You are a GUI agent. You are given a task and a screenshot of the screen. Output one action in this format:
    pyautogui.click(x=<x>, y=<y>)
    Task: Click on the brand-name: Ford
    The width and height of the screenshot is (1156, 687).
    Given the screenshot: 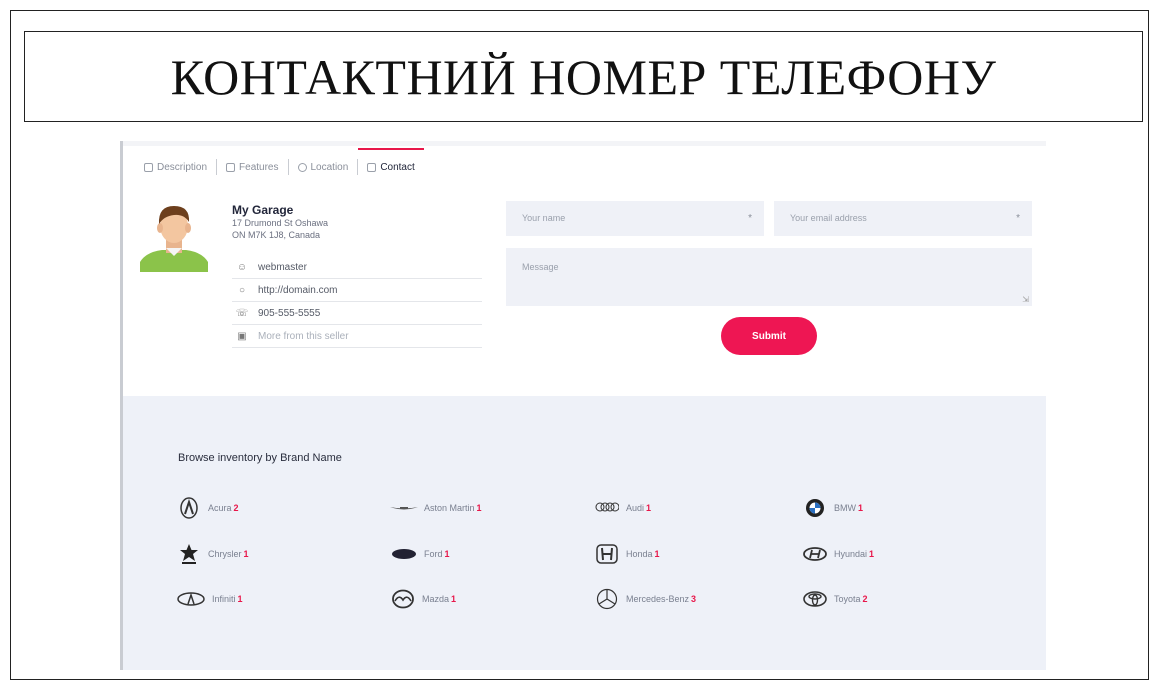 What is the action you would take?
    pyautogui.click(x=433, y=554)
    